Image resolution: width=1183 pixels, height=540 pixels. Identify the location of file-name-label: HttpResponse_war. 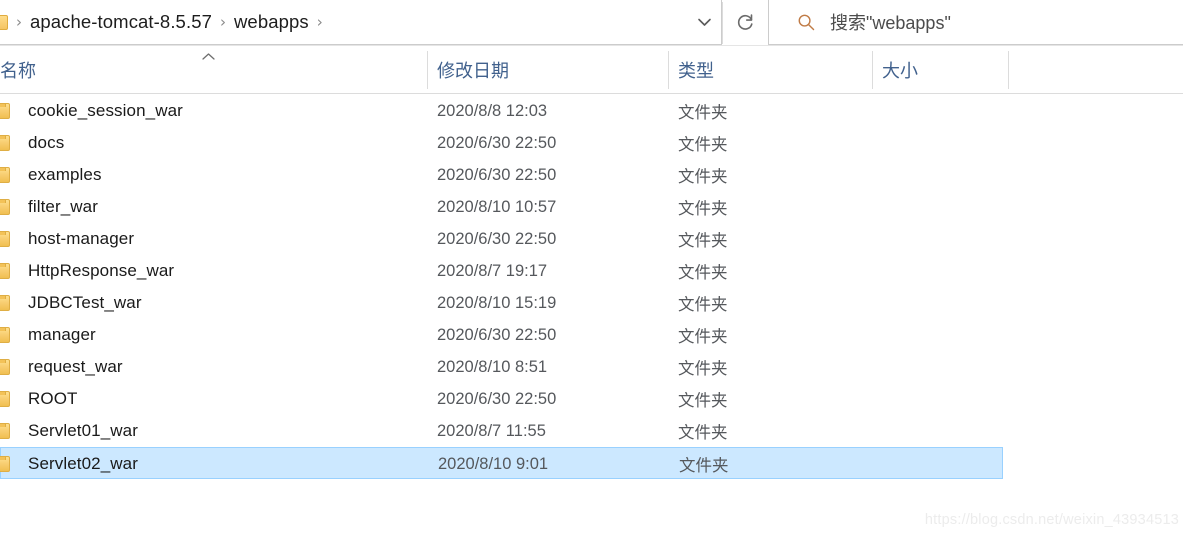
(101, 270).